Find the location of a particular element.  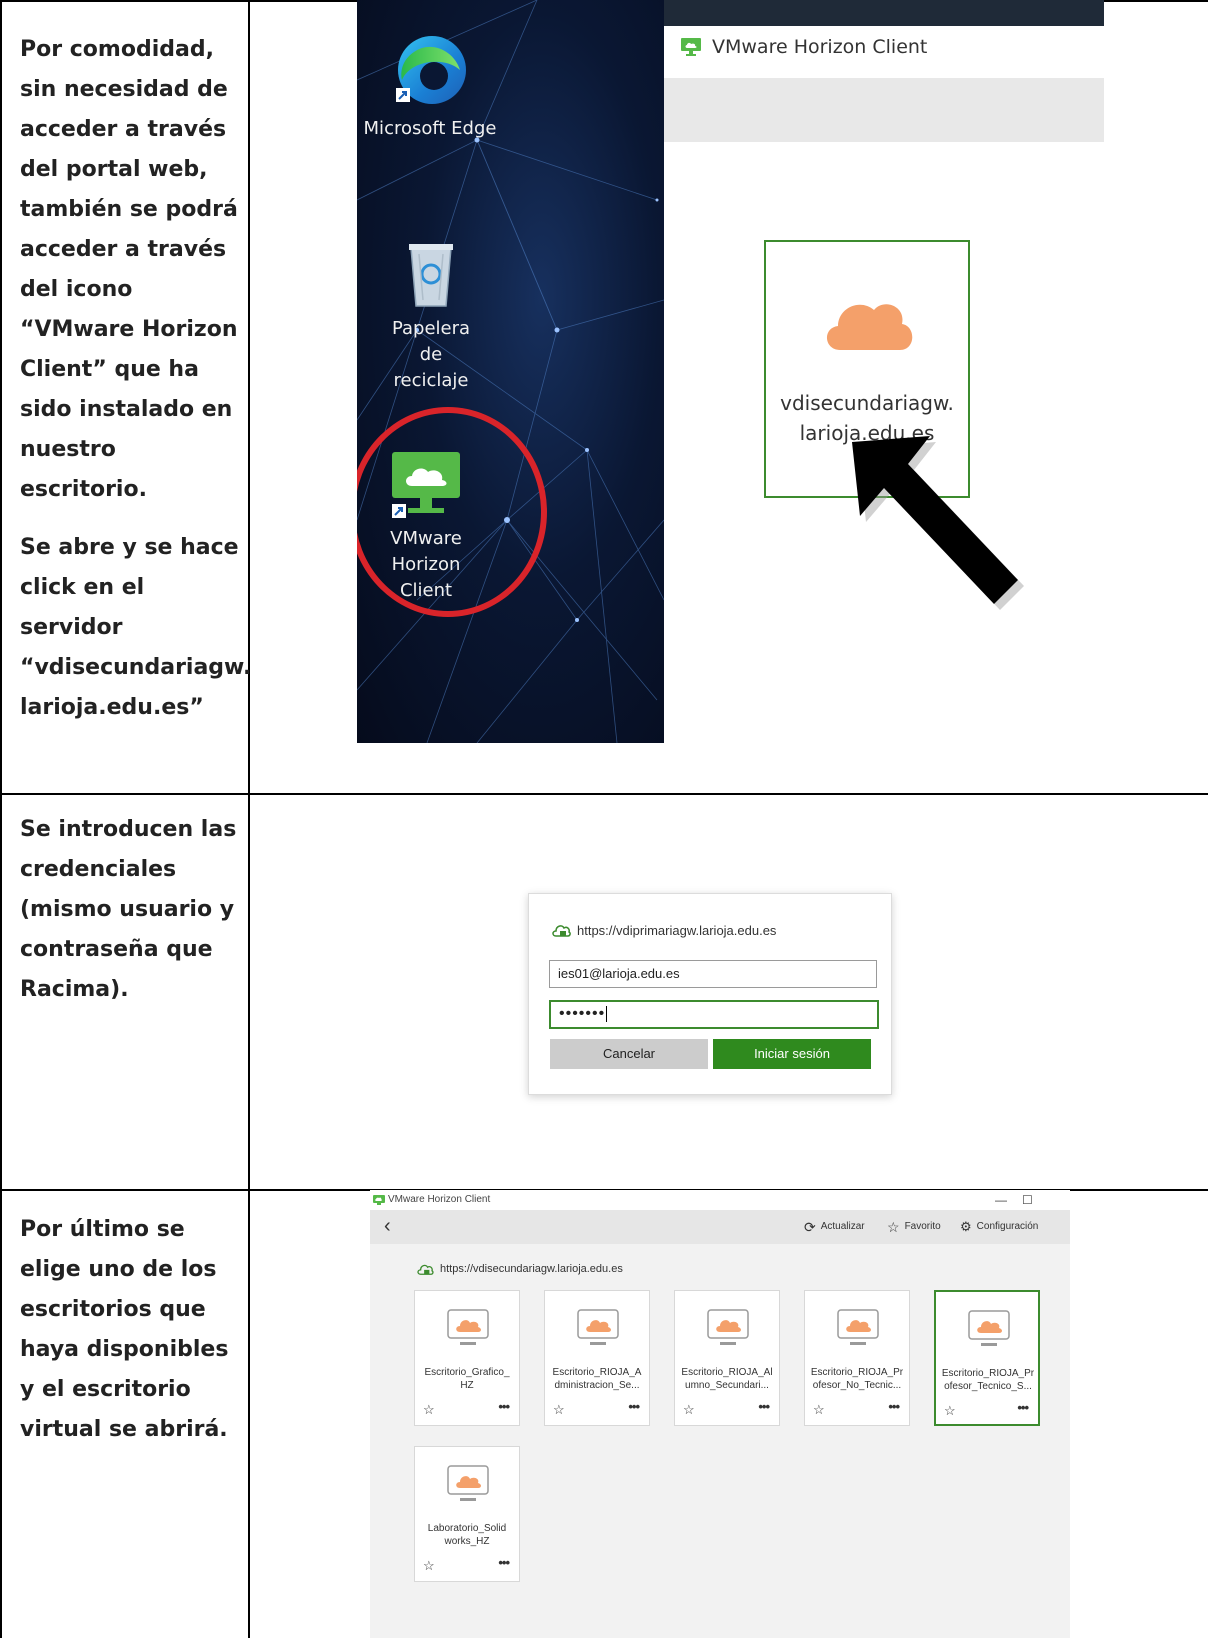

star-icon: ☆ is located at coordinates (893, 1227).